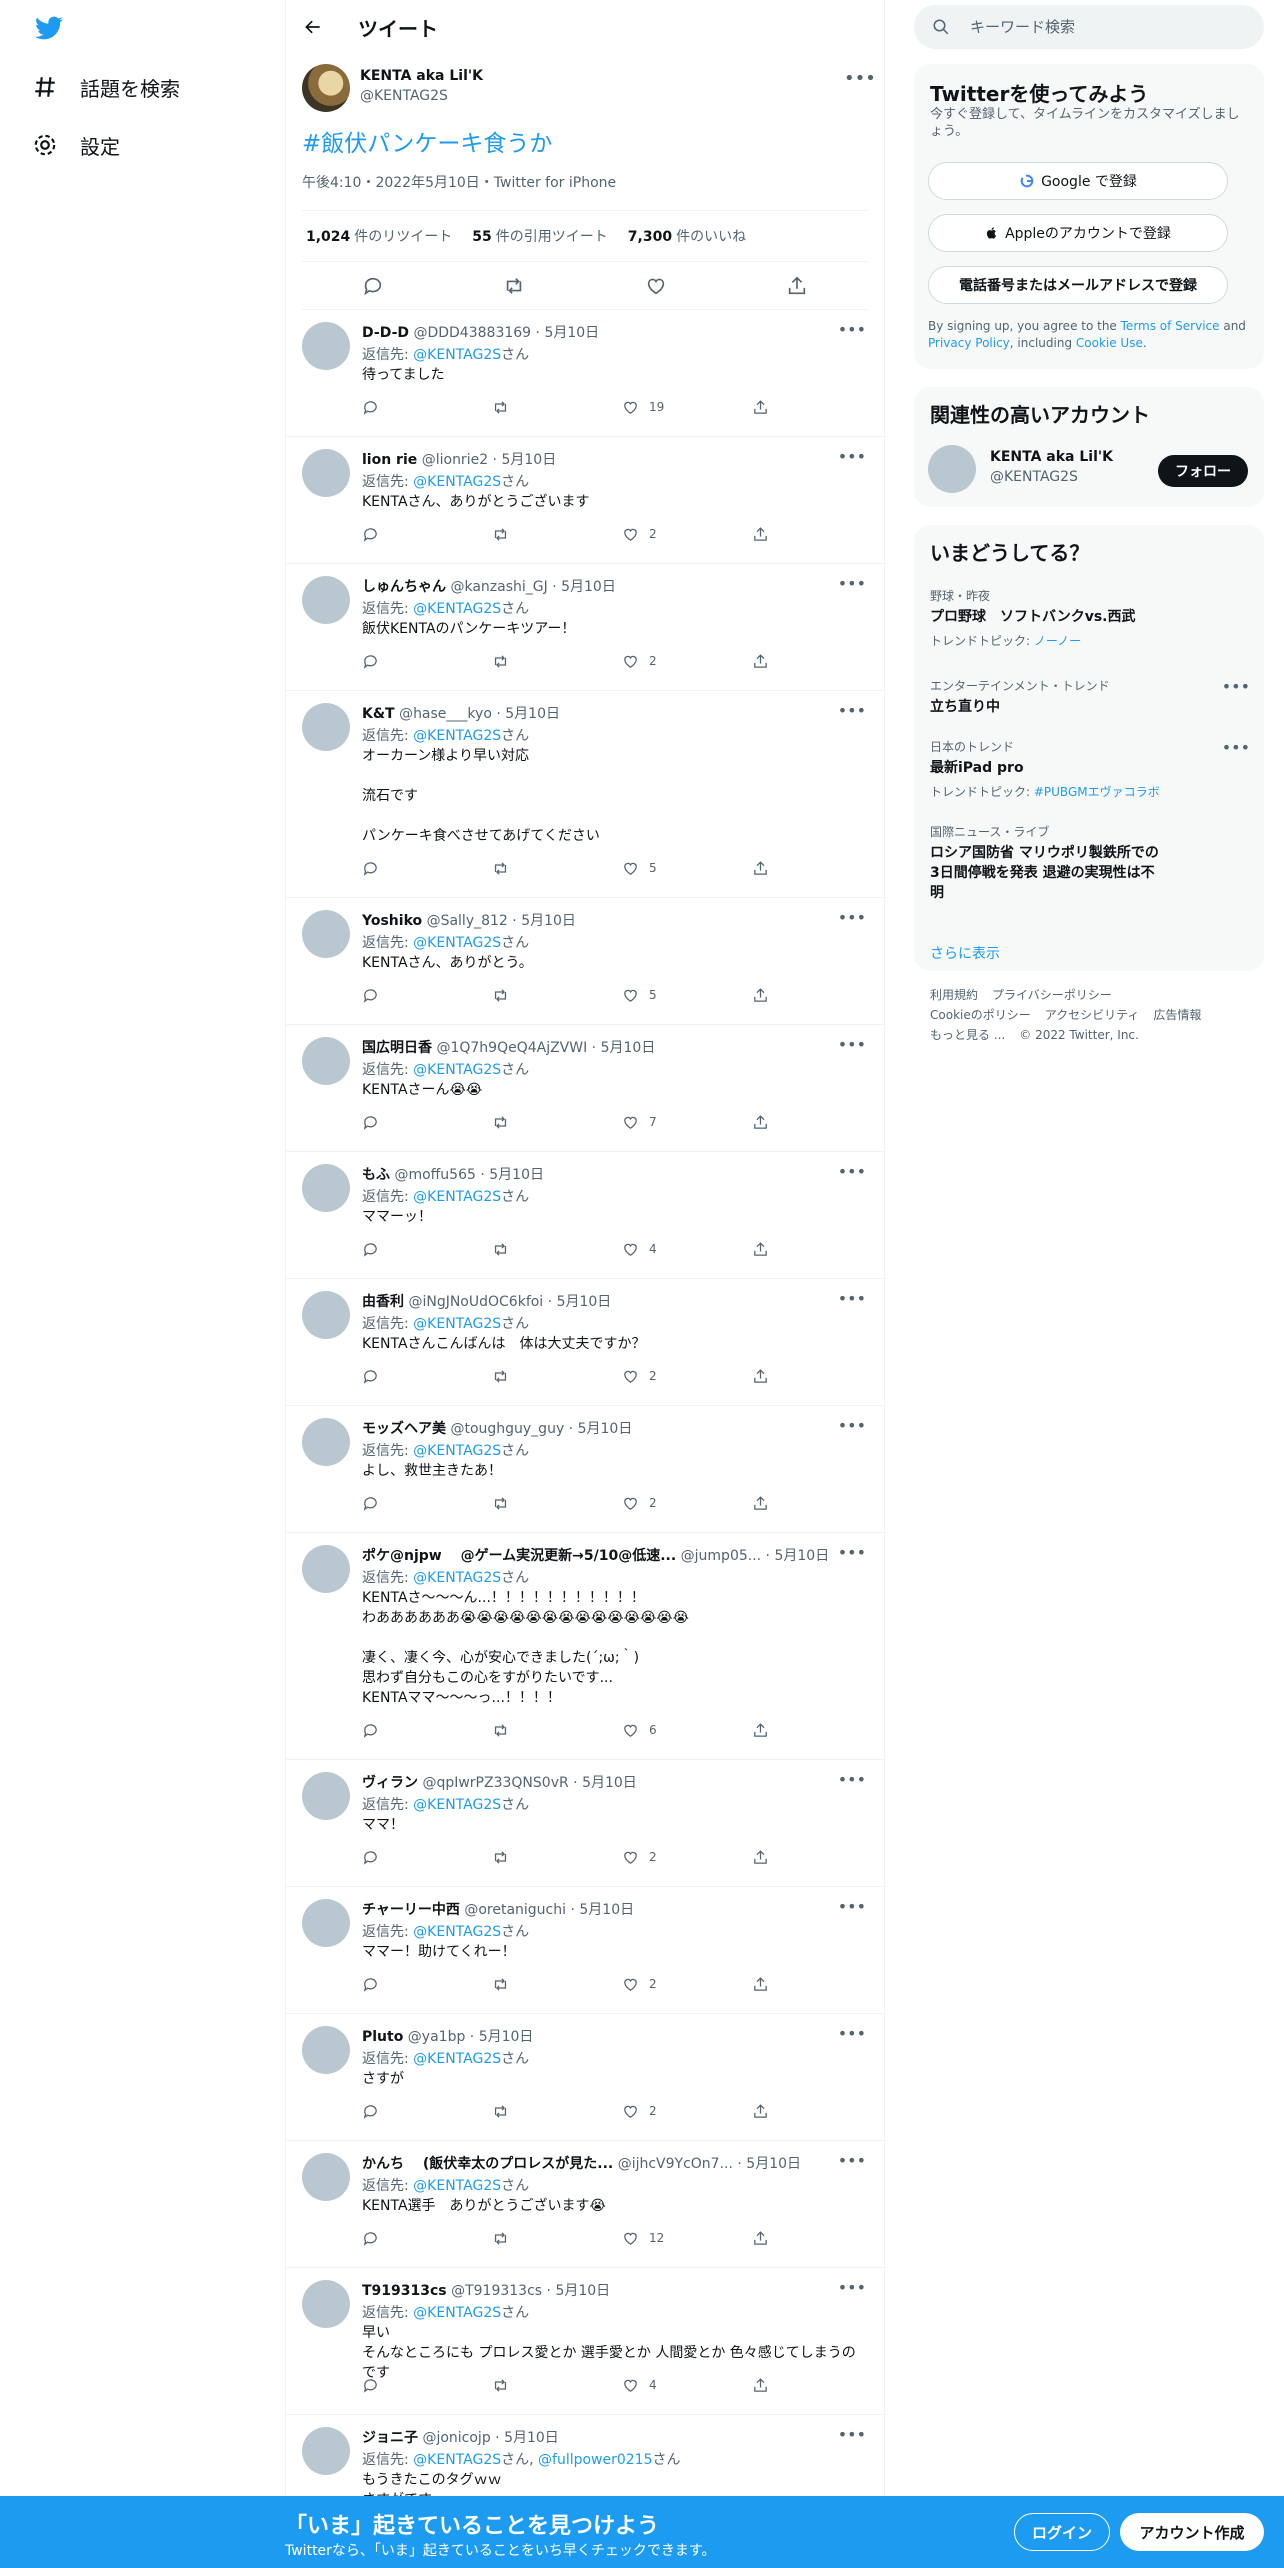 The image size is (1284, 2568). Describe the element at coordinates (376, 1175) in the screenshot. I see `reply-author-name: もふ` at that location.